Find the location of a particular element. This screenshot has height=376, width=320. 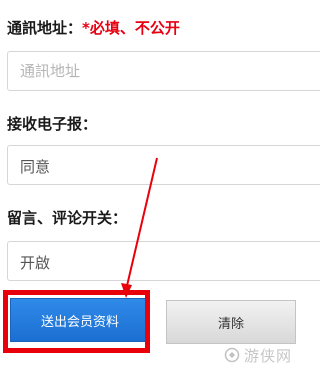

watermark-logo-icon is located at coordinates (232, 355).